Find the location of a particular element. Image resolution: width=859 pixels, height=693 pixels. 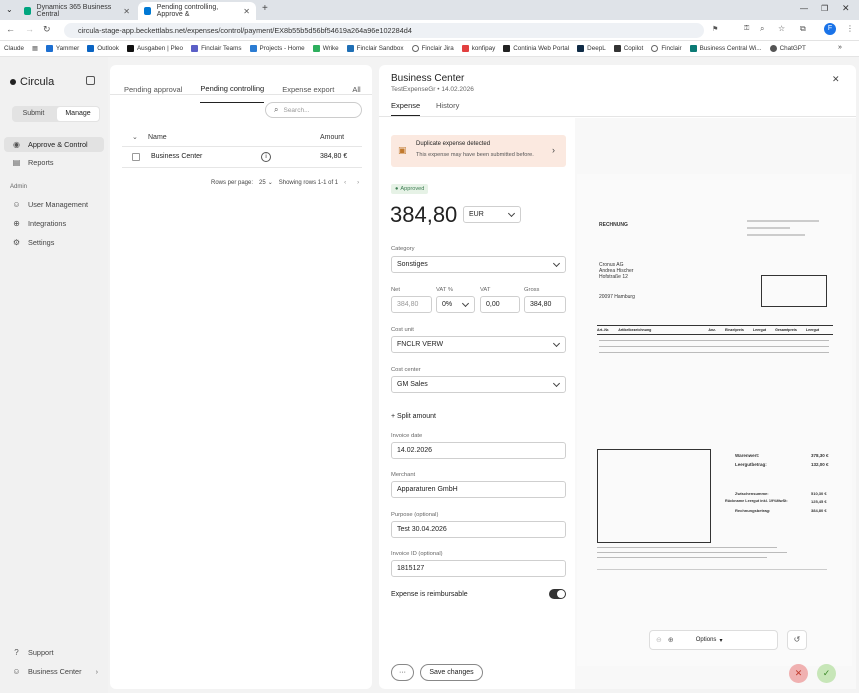

nav-approve-control: ◉ Approve & Control is located at coordinates (54, 144).